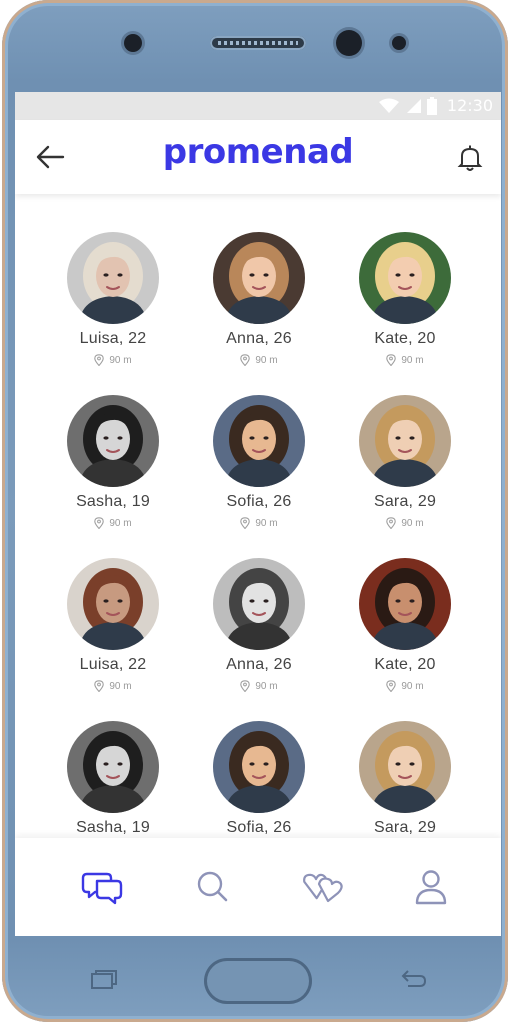 The image size is (512, 1024). Describe the element at coordinates (323, 887) in the screenshot. I see `hearts-icon` at that location.